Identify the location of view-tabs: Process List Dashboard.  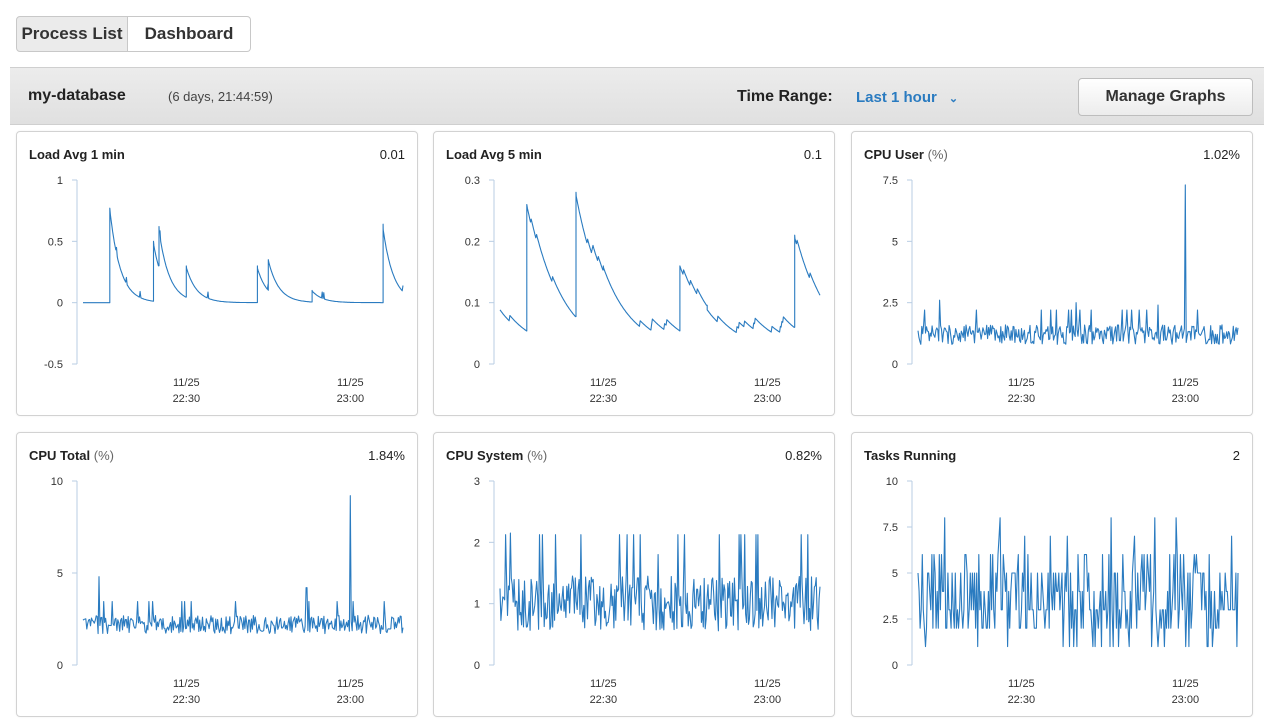
(133, 34).